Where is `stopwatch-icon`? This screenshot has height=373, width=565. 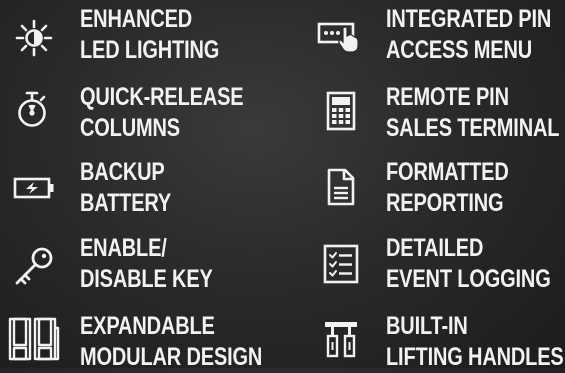
stopwatch-icon is located at coordinates (32, 110).